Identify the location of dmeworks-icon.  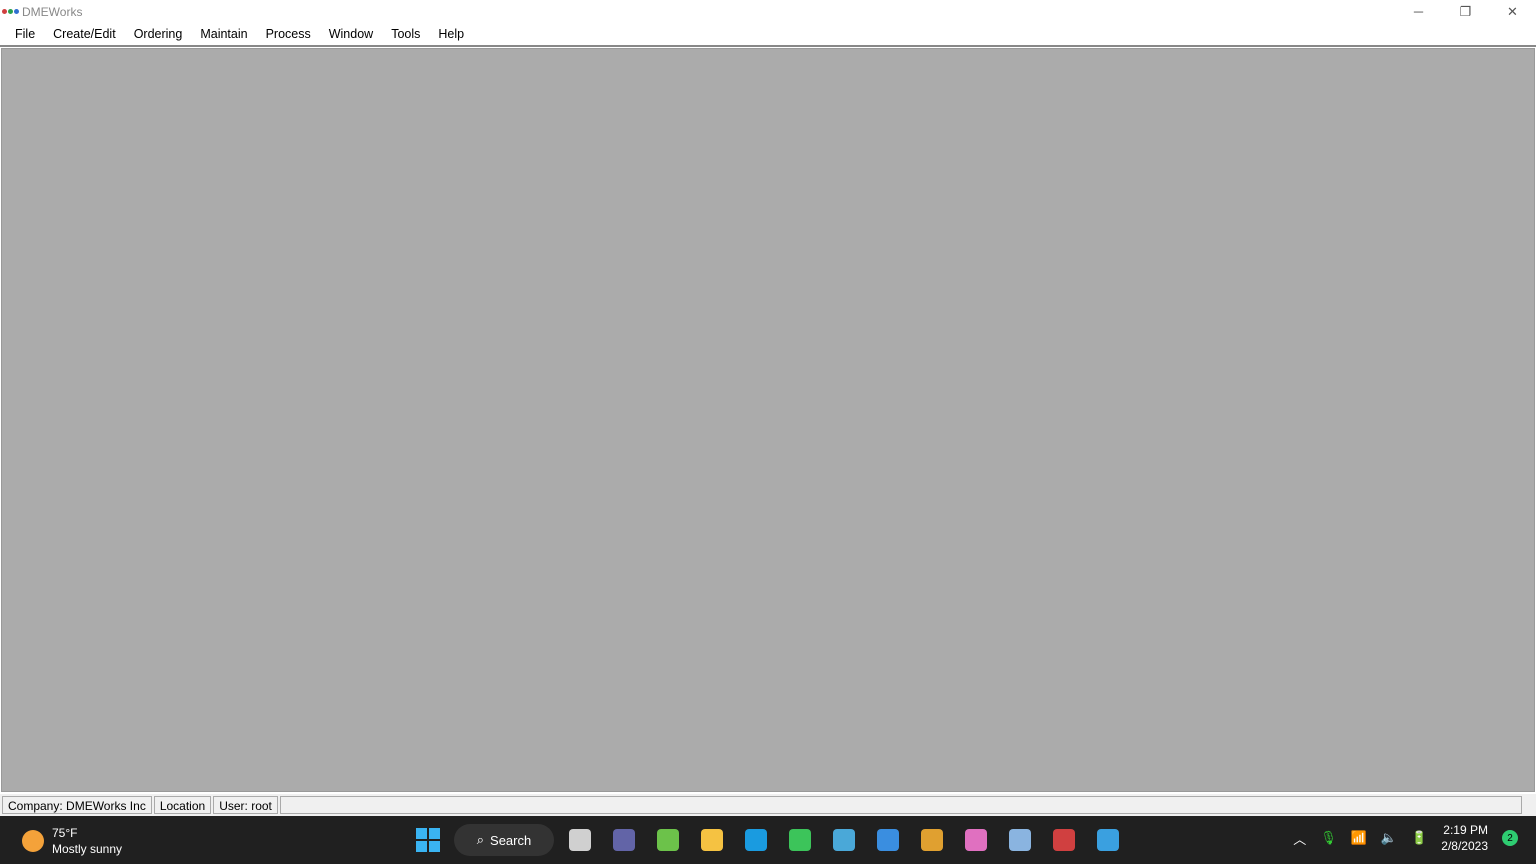
(1064, 840).